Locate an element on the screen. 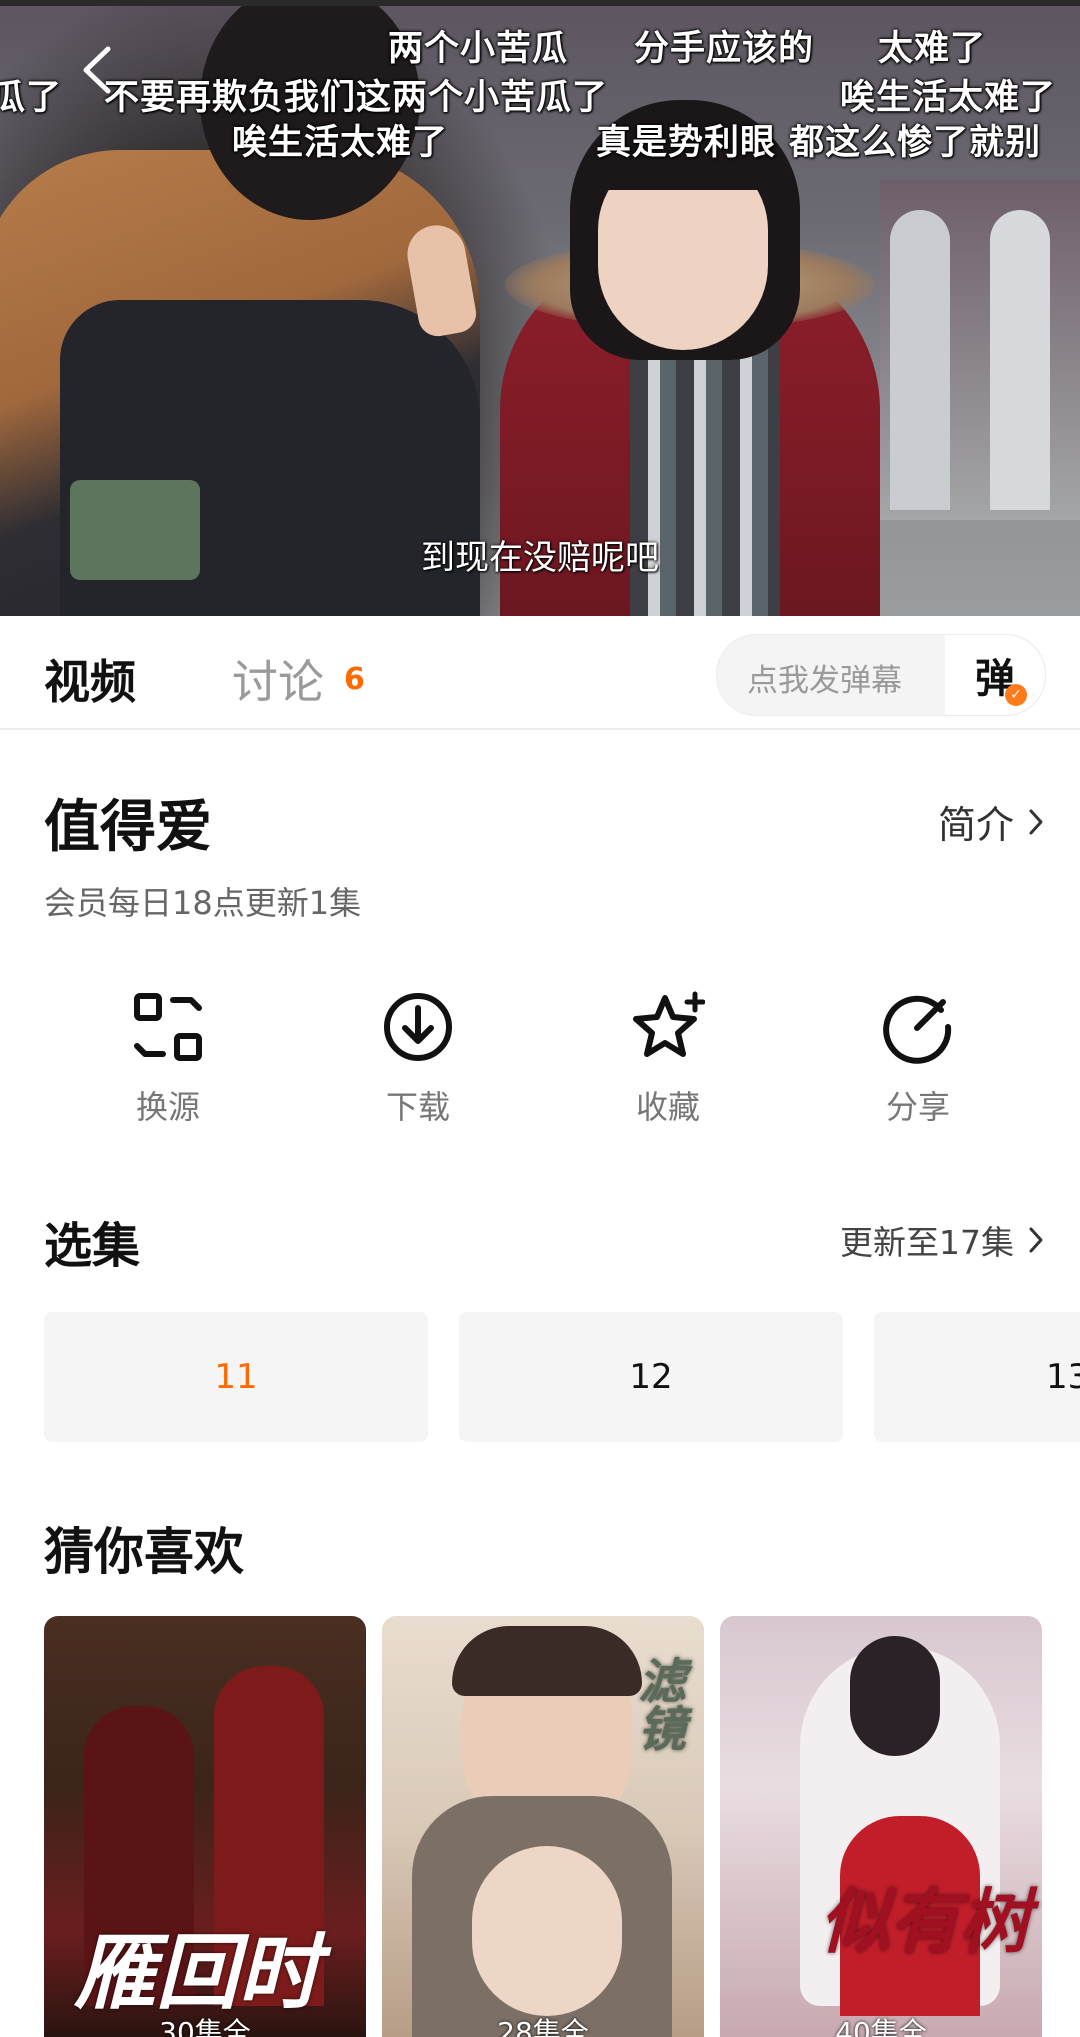 This screenshot has height=2037, width=1080. intro-link: 简介 is located at coordinates (991, 821).